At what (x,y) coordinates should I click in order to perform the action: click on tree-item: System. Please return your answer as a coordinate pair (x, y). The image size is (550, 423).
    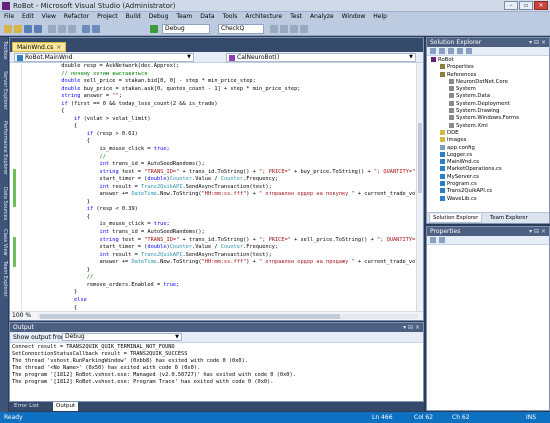
    Looking at the image, I should click on (488, 89).